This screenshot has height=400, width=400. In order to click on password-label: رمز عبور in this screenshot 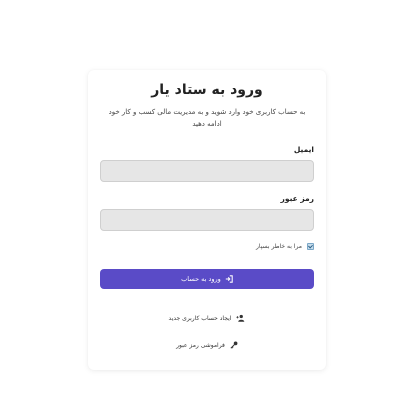, I will do `click(297, 198)`.